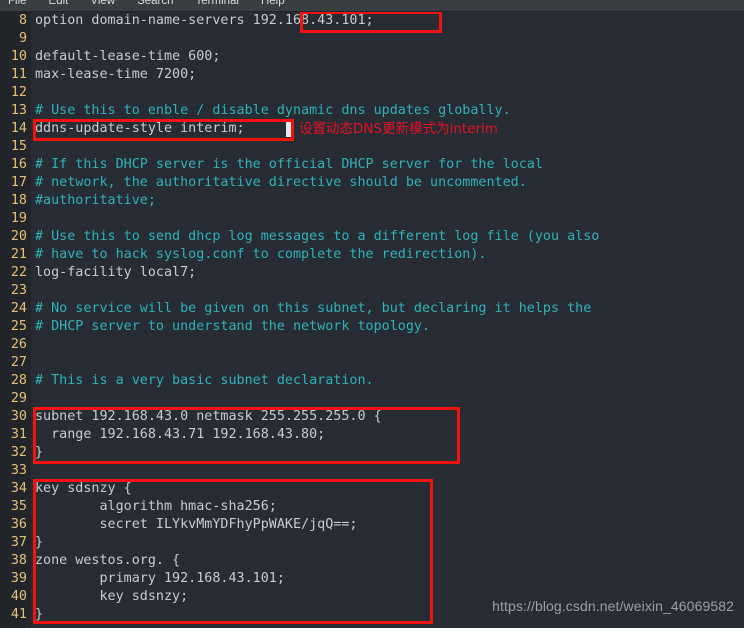  Describe the element at coordinates (217, 3) in the screenshot. I see `menu-item-terminal: Terminal` at that location.